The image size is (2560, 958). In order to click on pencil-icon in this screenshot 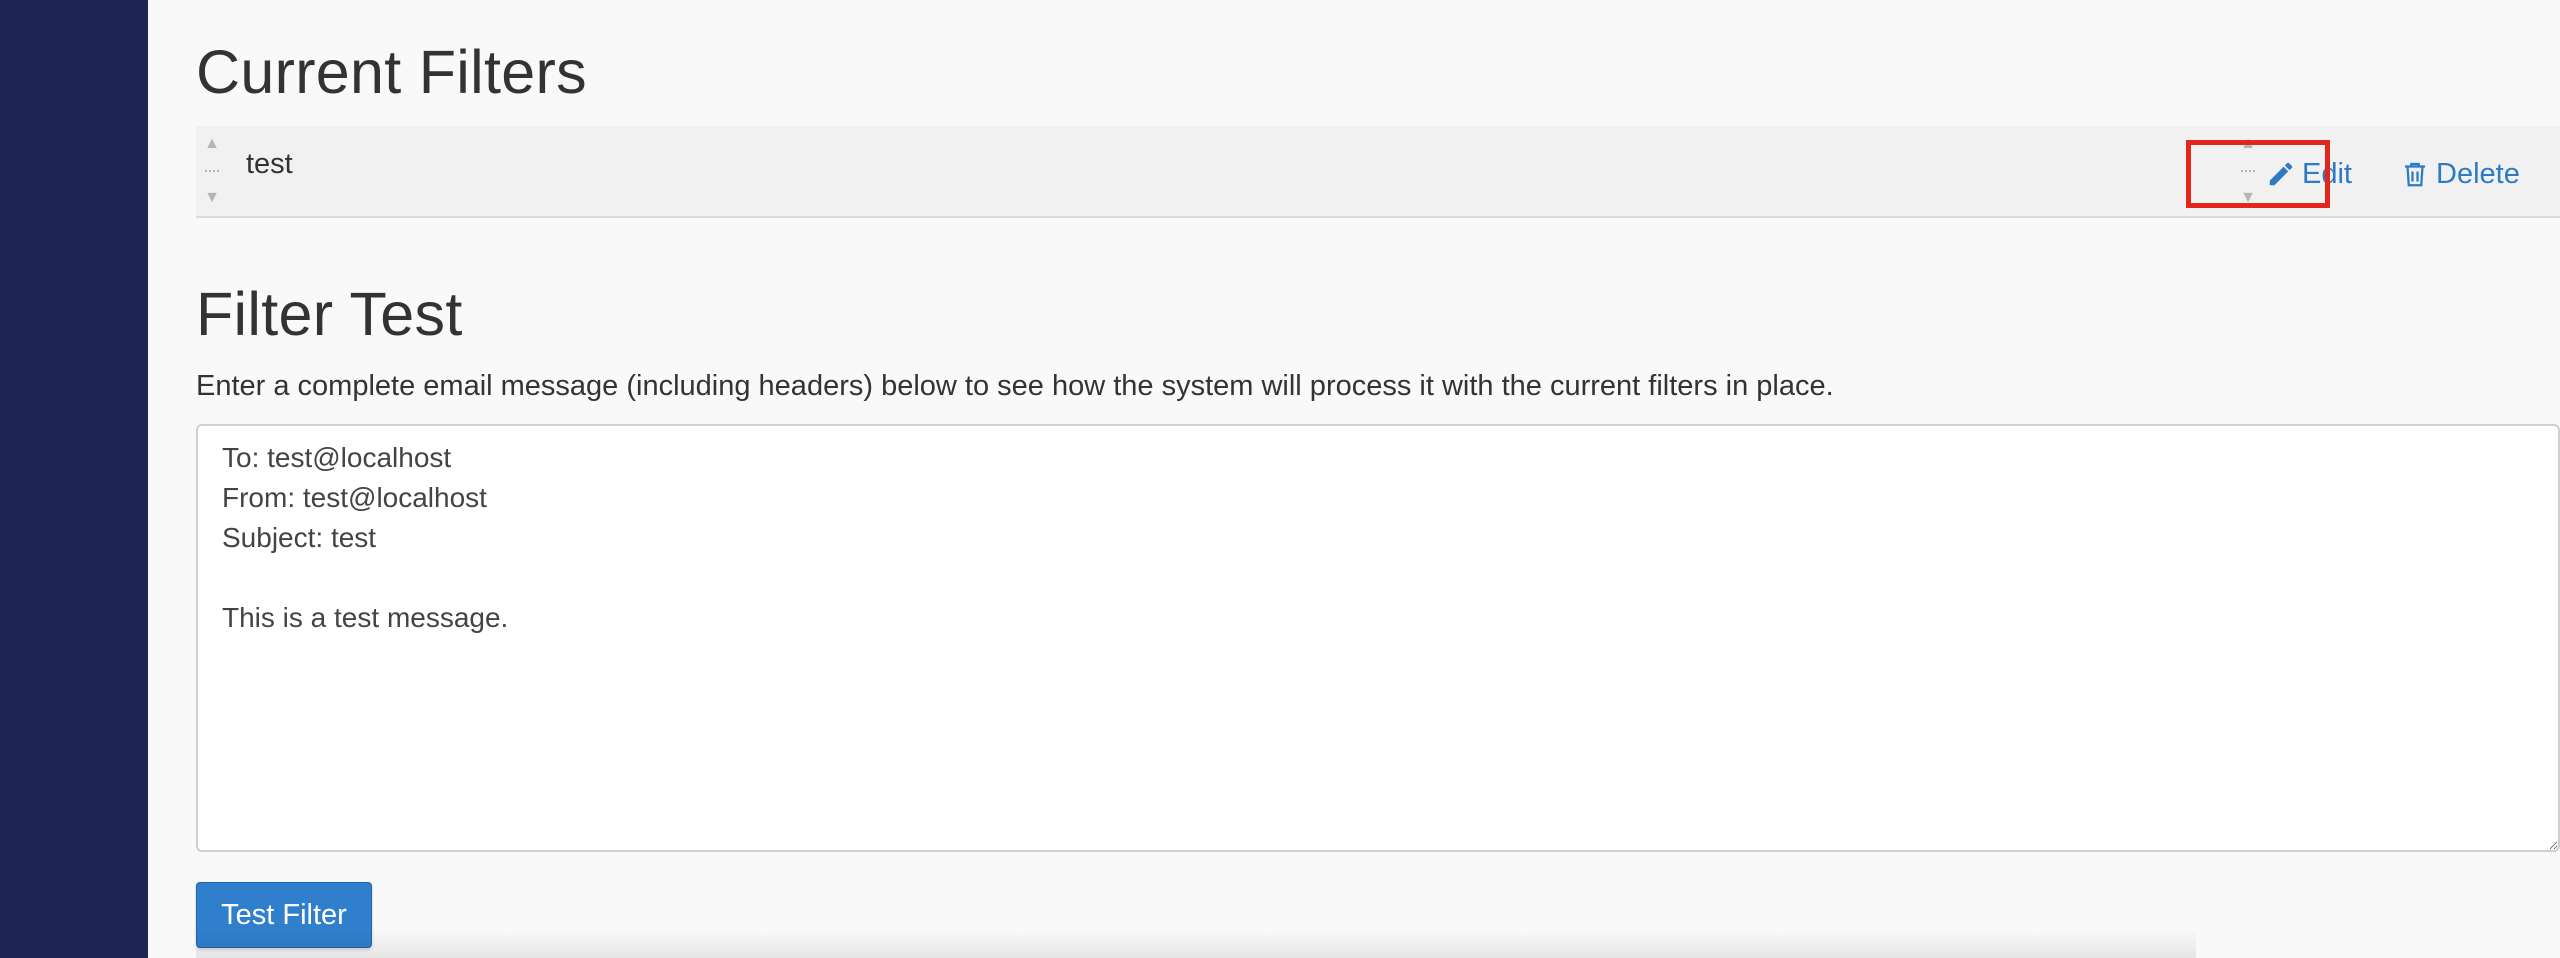, I will do `click(2281, 174)`.